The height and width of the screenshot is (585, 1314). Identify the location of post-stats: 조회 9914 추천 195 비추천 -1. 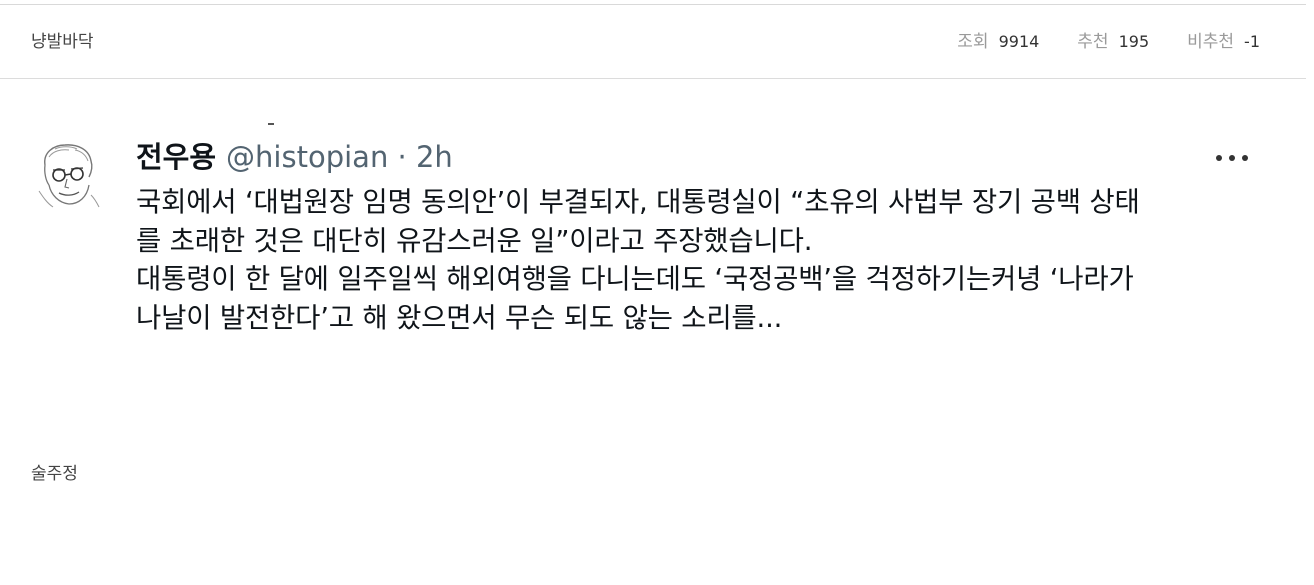
(1108, 42).